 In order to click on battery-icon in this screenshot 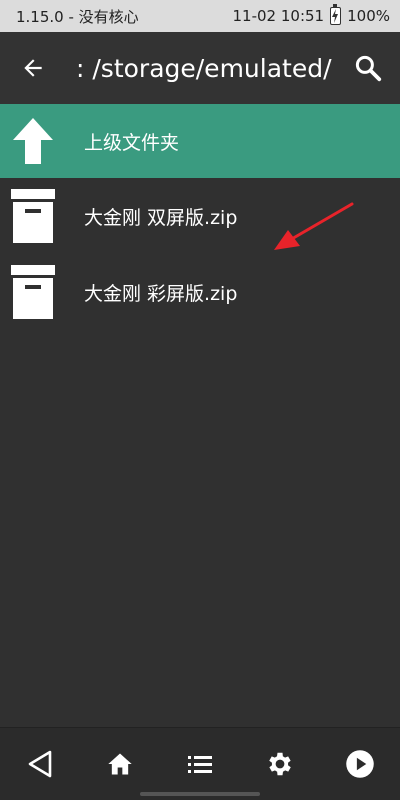, I will do `click(336, 14)`.